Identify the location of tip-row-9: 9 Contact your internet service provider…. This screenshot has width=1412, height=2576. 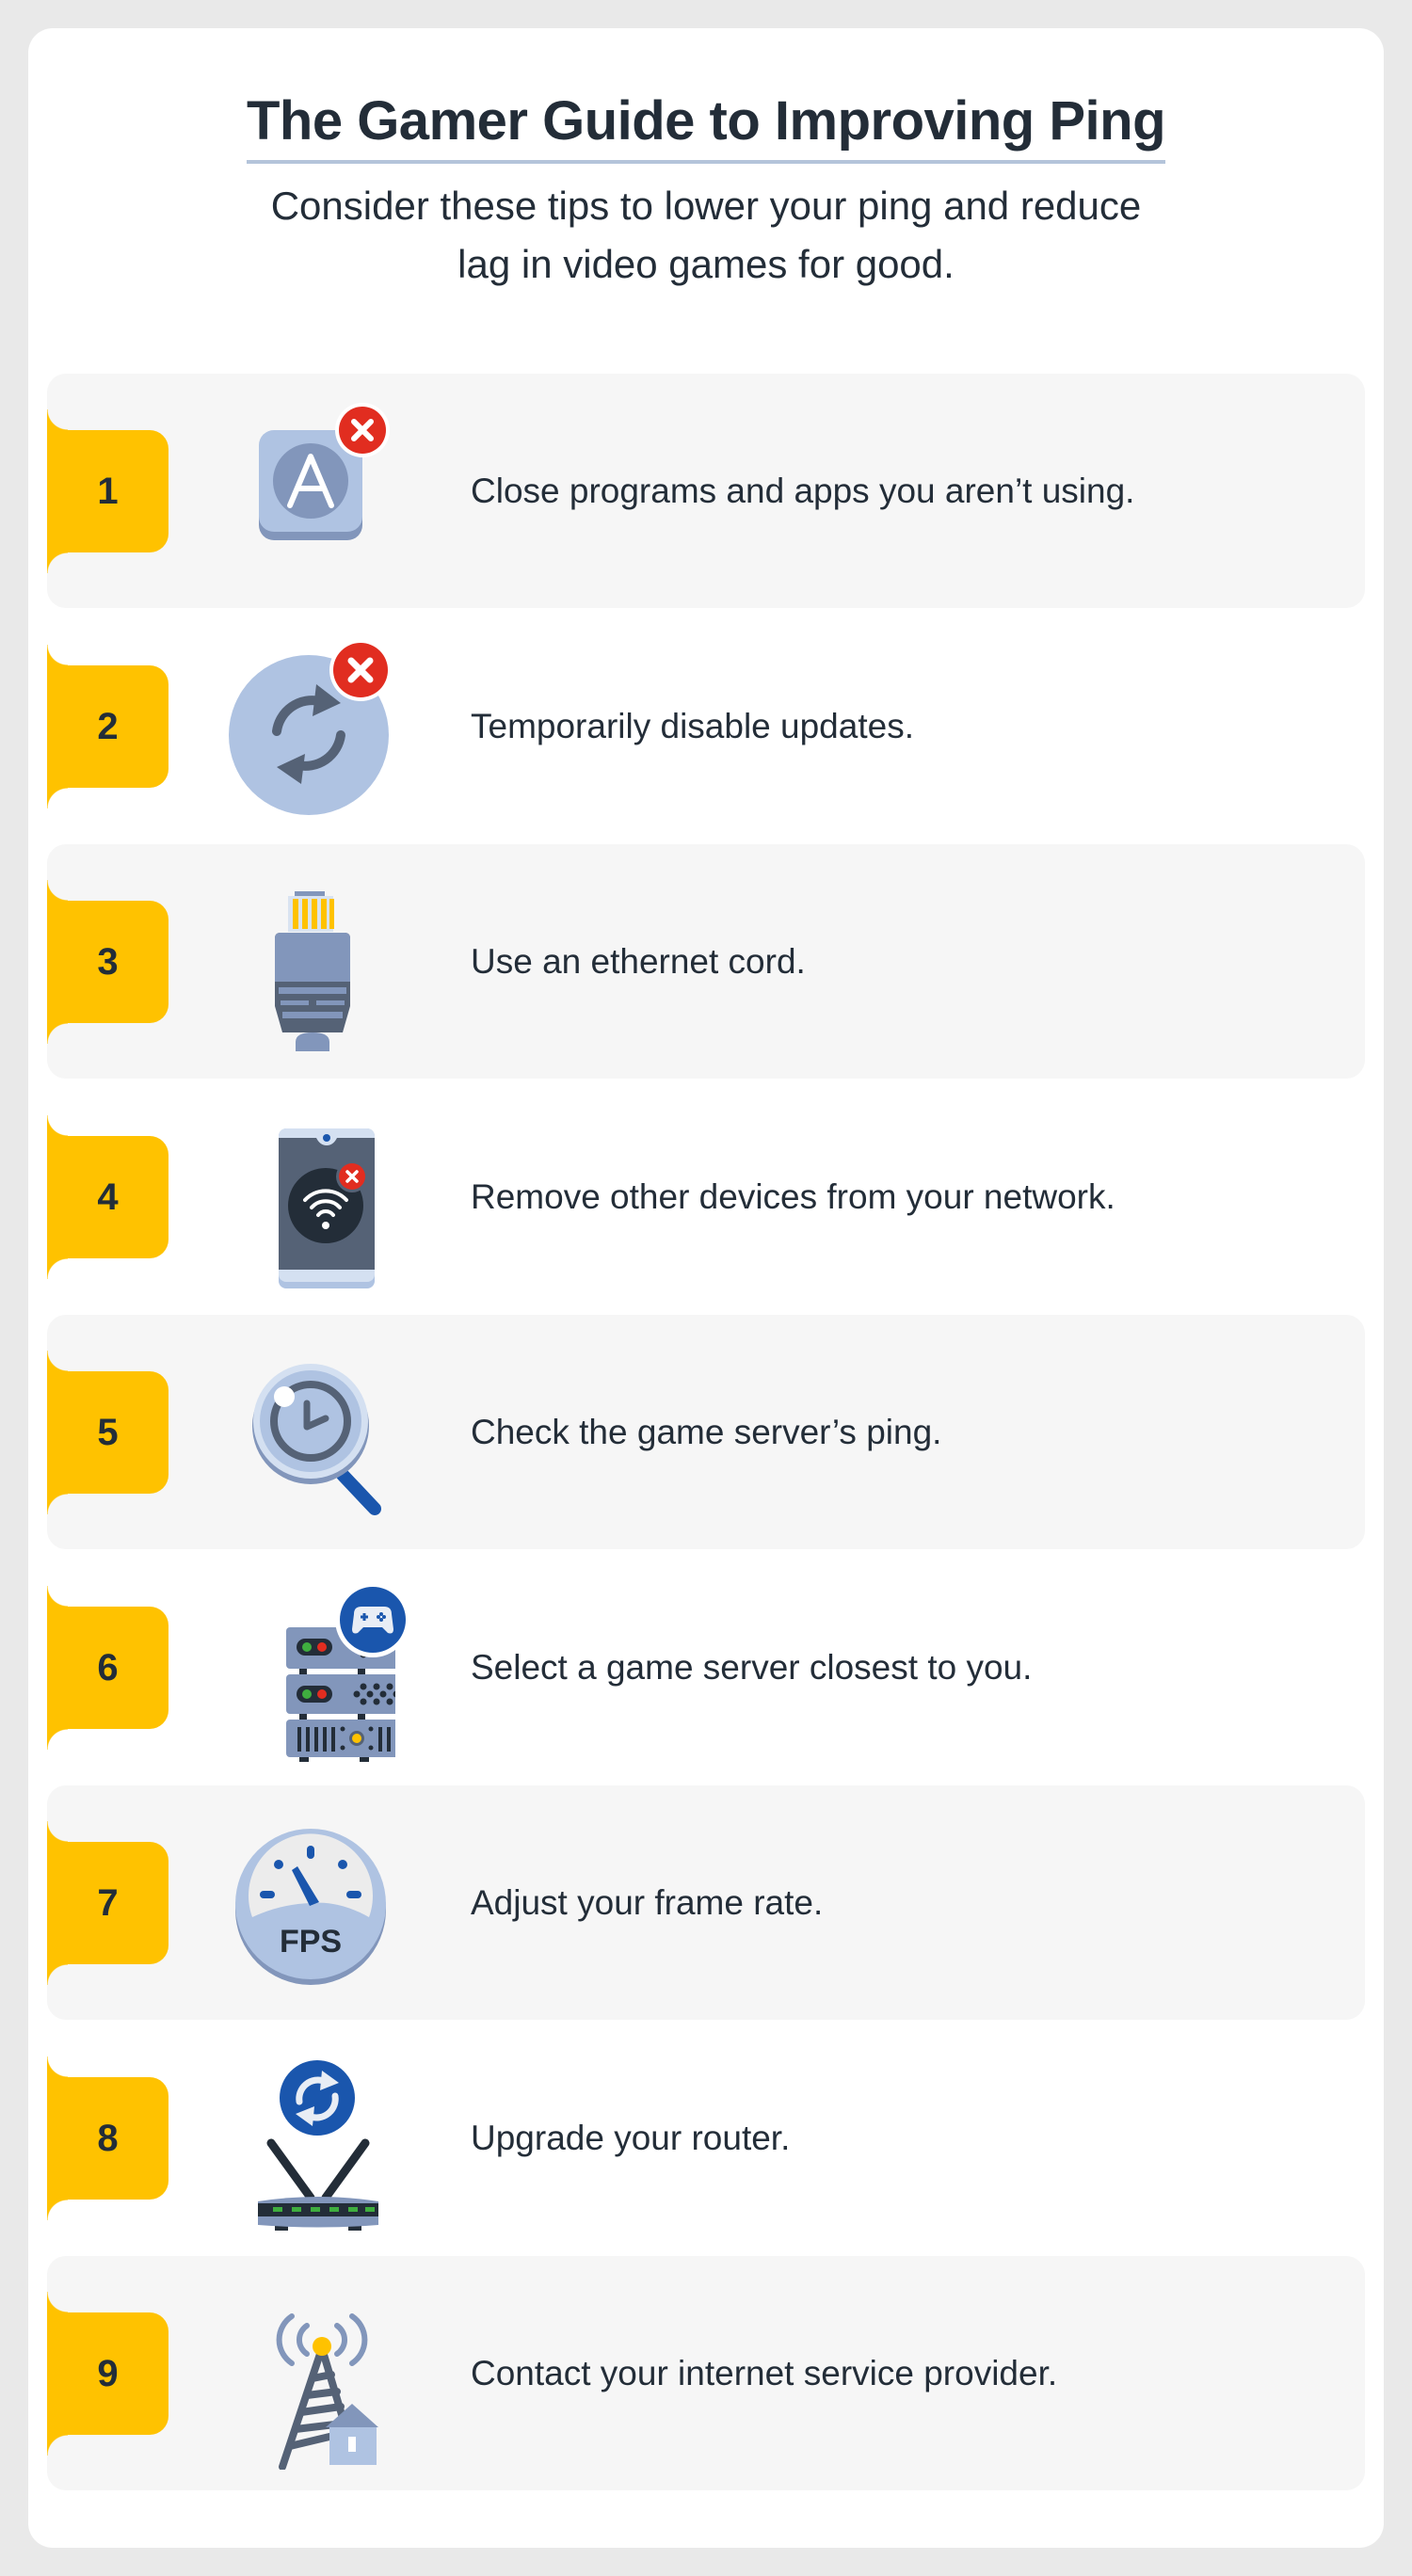
(706, 2373).